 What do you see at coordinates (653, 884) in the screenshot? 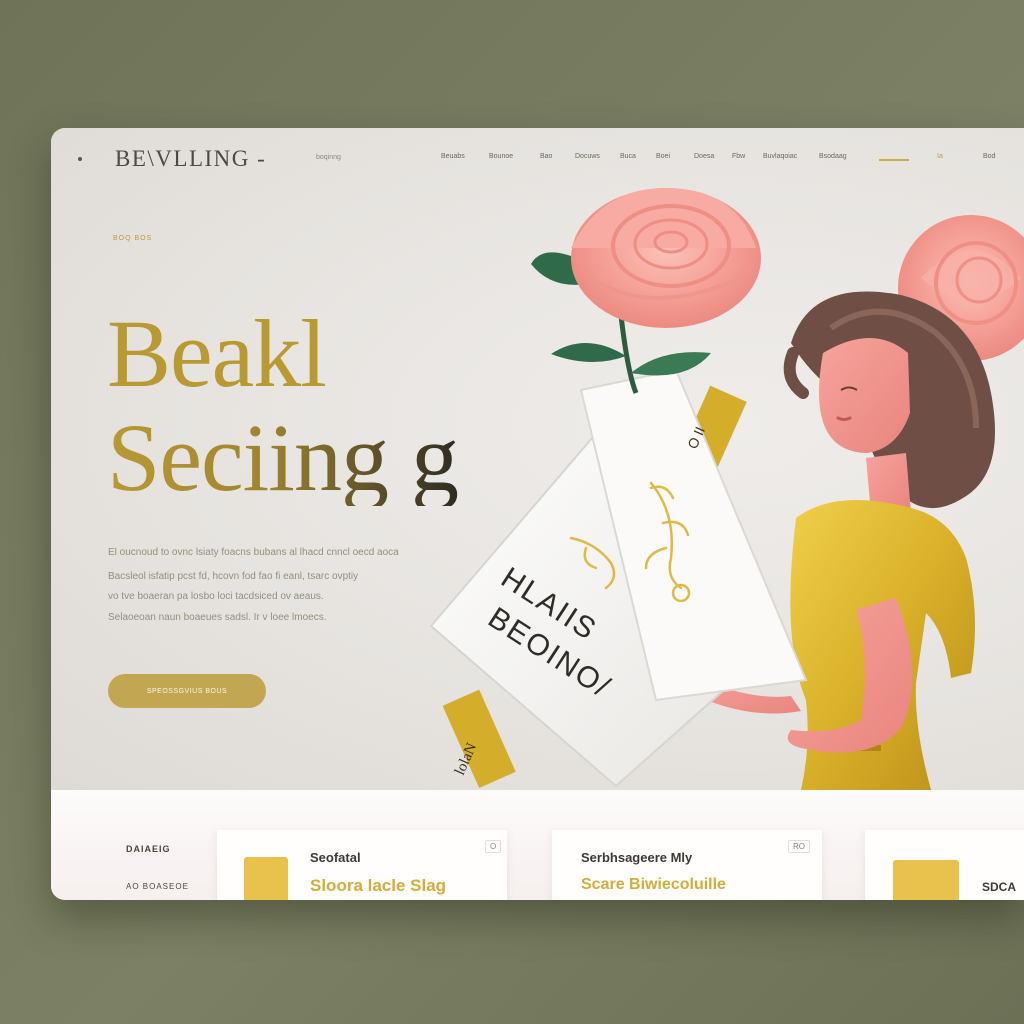
I see `card-subtitle: Scare Biwiecoluille` at bounding box center [653, 884].